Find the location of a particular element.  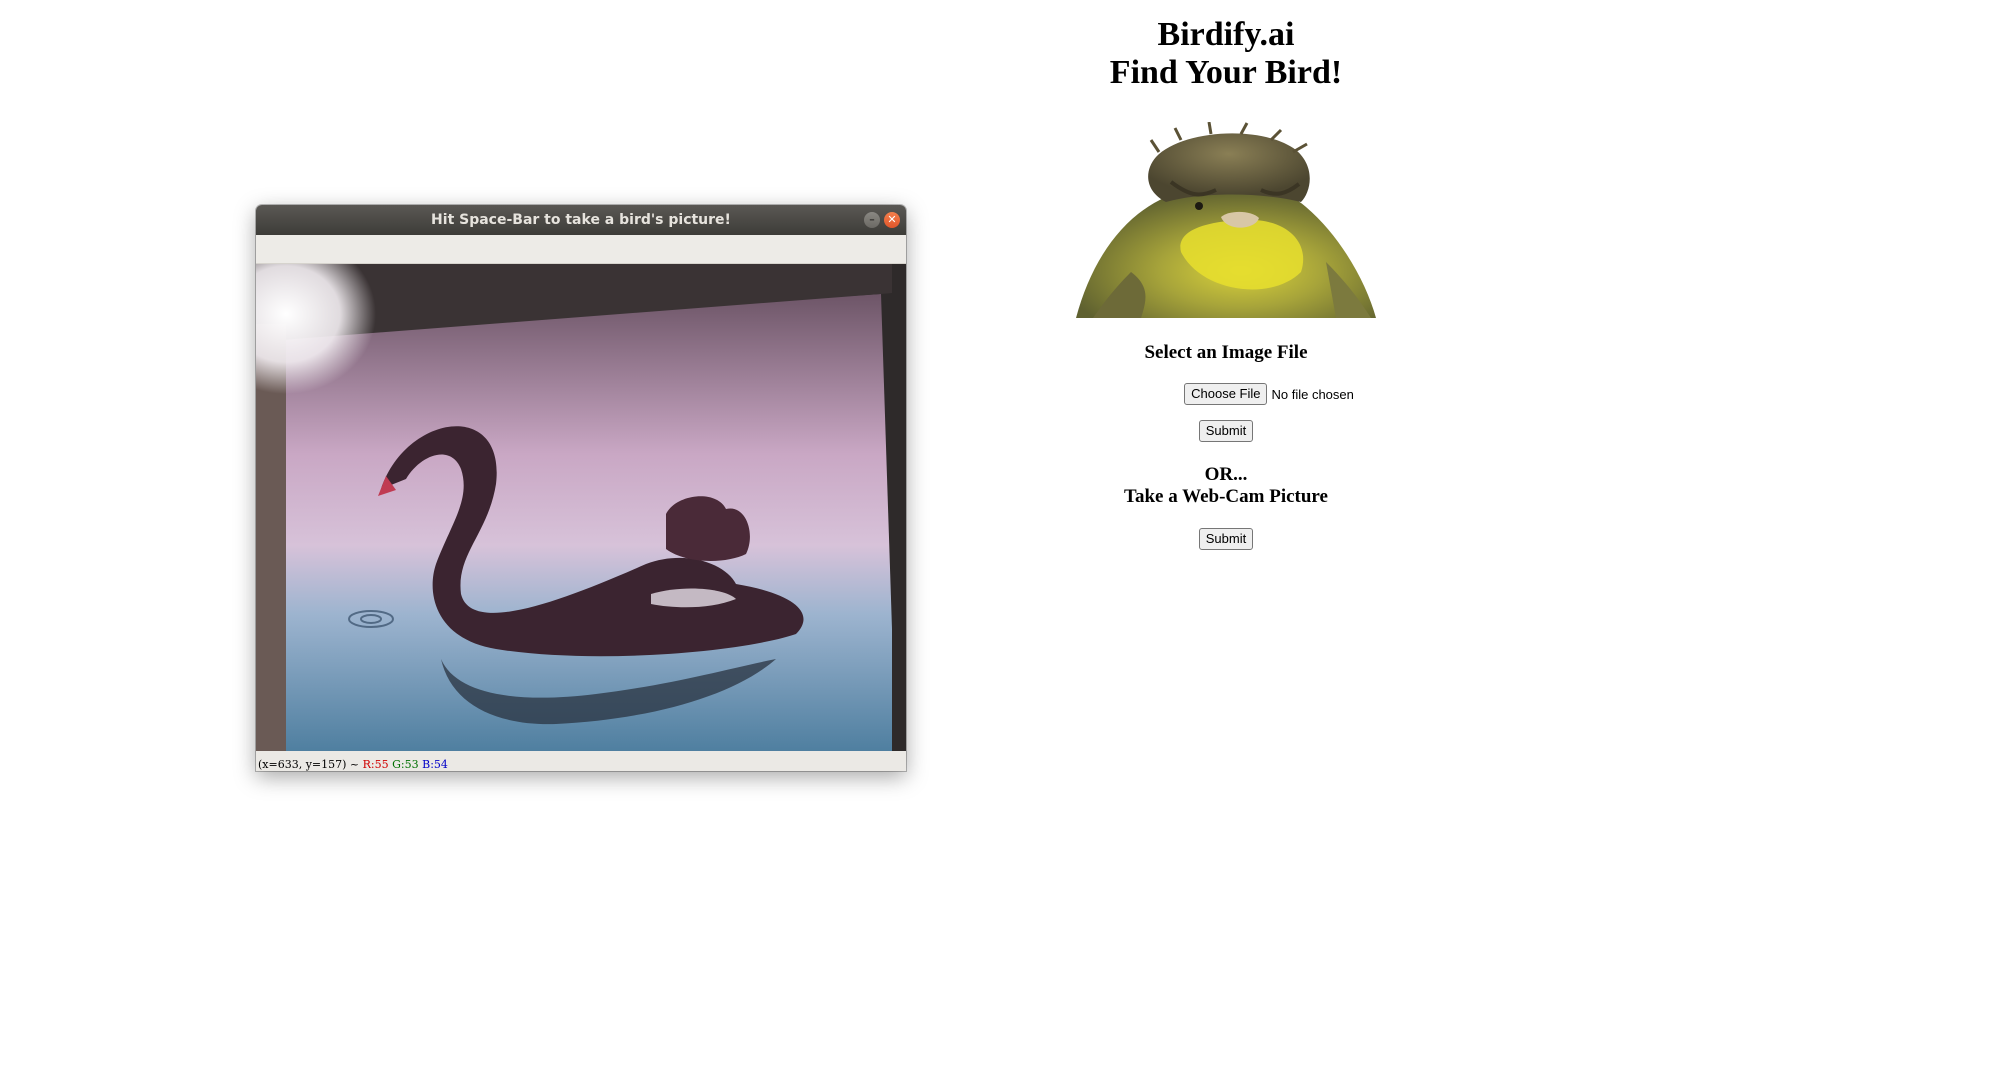

upload-submit-button: Submit is located at coordinates (1226, 431).